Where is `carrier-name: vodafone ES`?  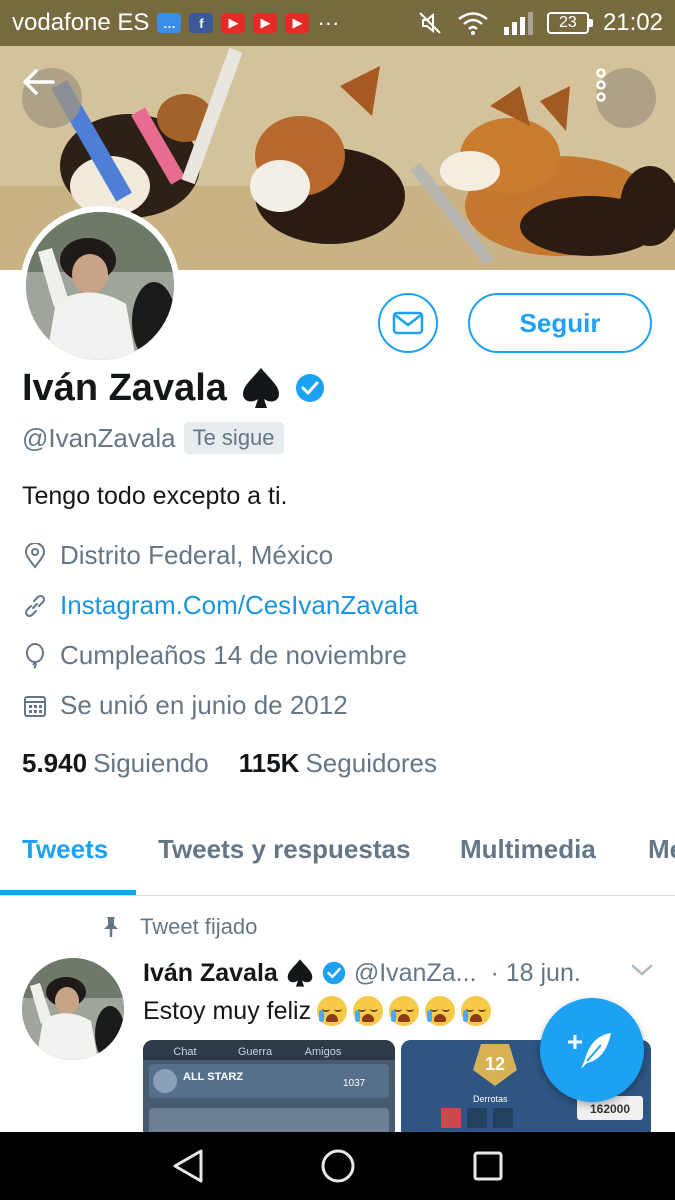 carrier-name: vodafone ES is located at coordinates (81, 22).